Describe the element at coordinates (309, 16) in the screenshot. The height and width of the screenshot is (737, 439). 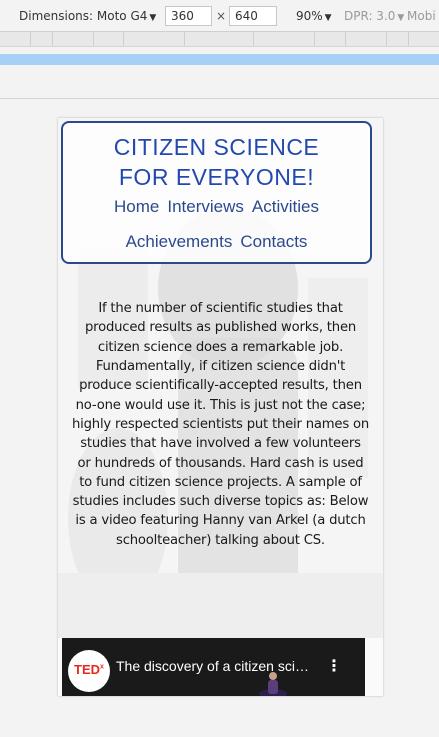
I see `zoom-label: 90%` at that location.